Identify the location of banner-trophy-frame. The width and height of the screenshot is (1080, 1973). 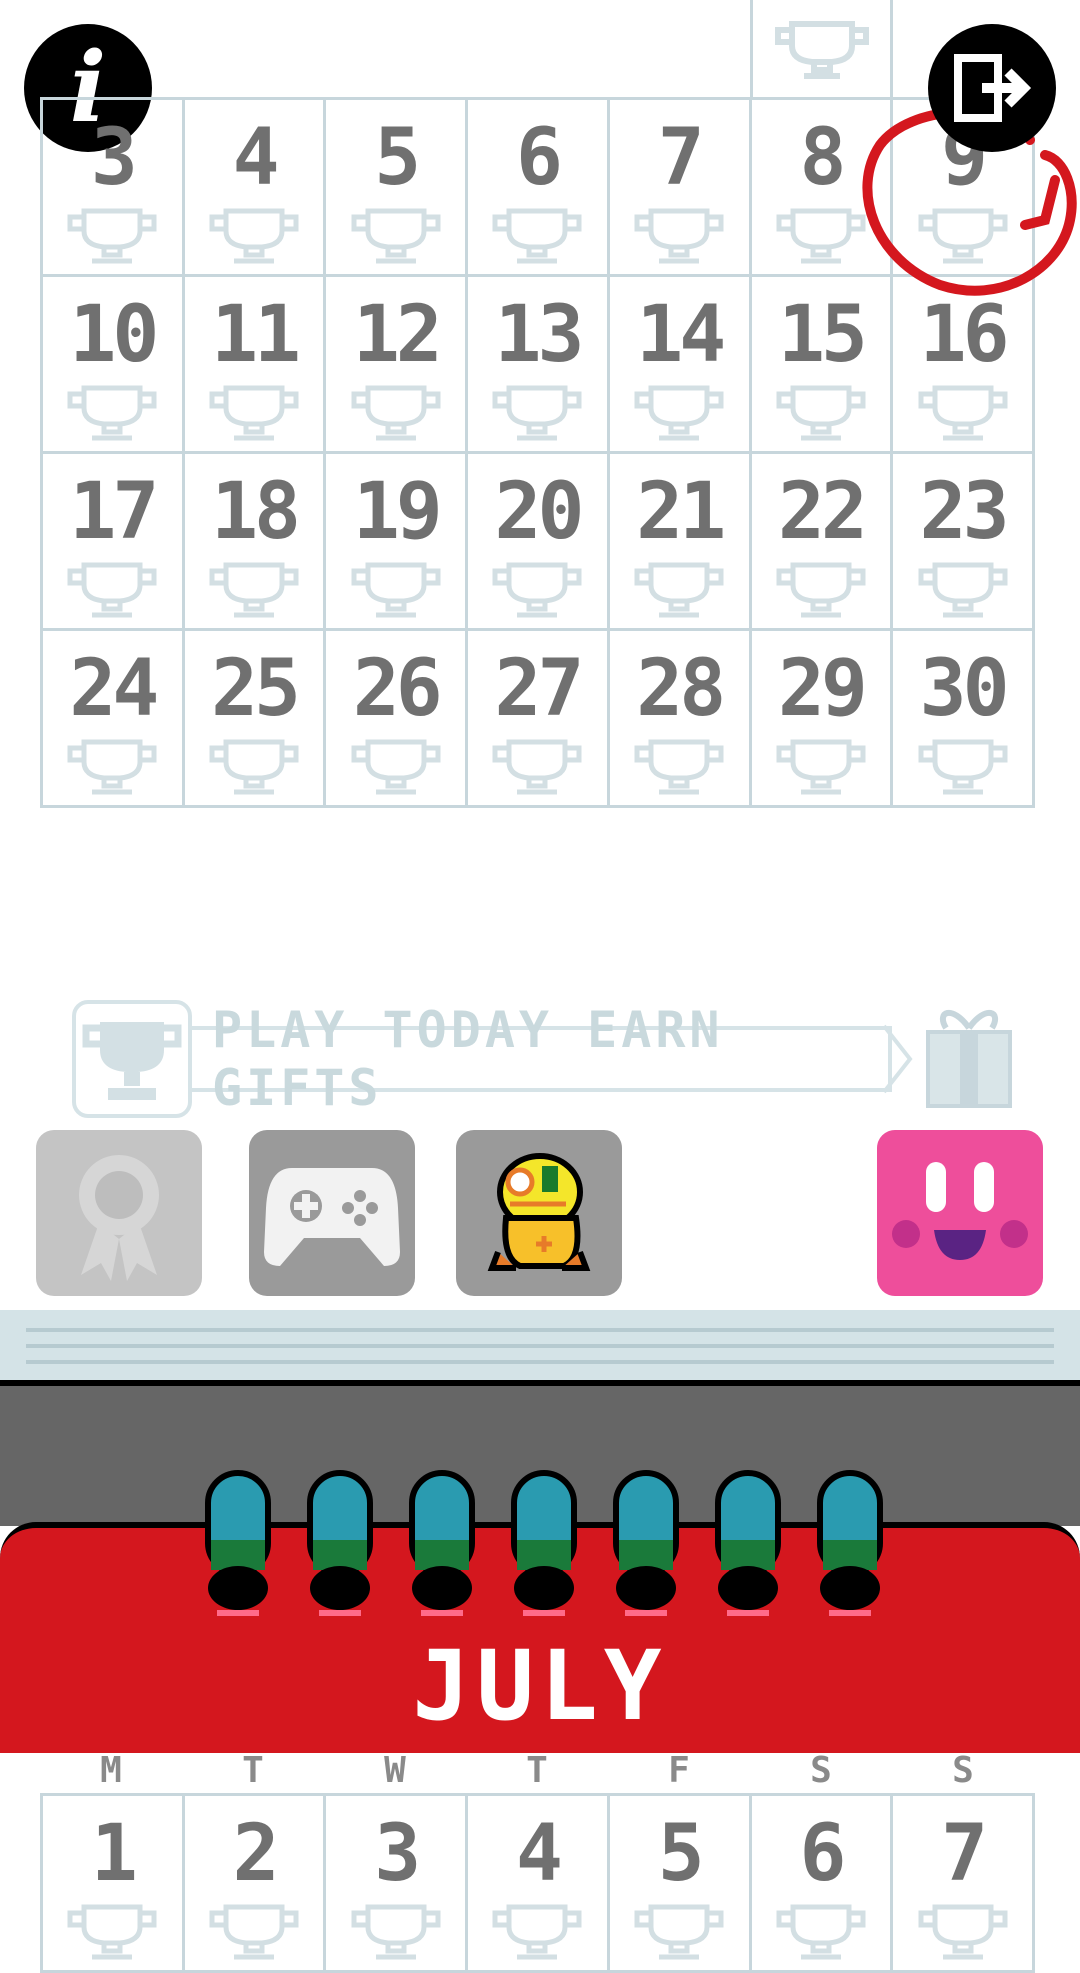
(132, 1059).